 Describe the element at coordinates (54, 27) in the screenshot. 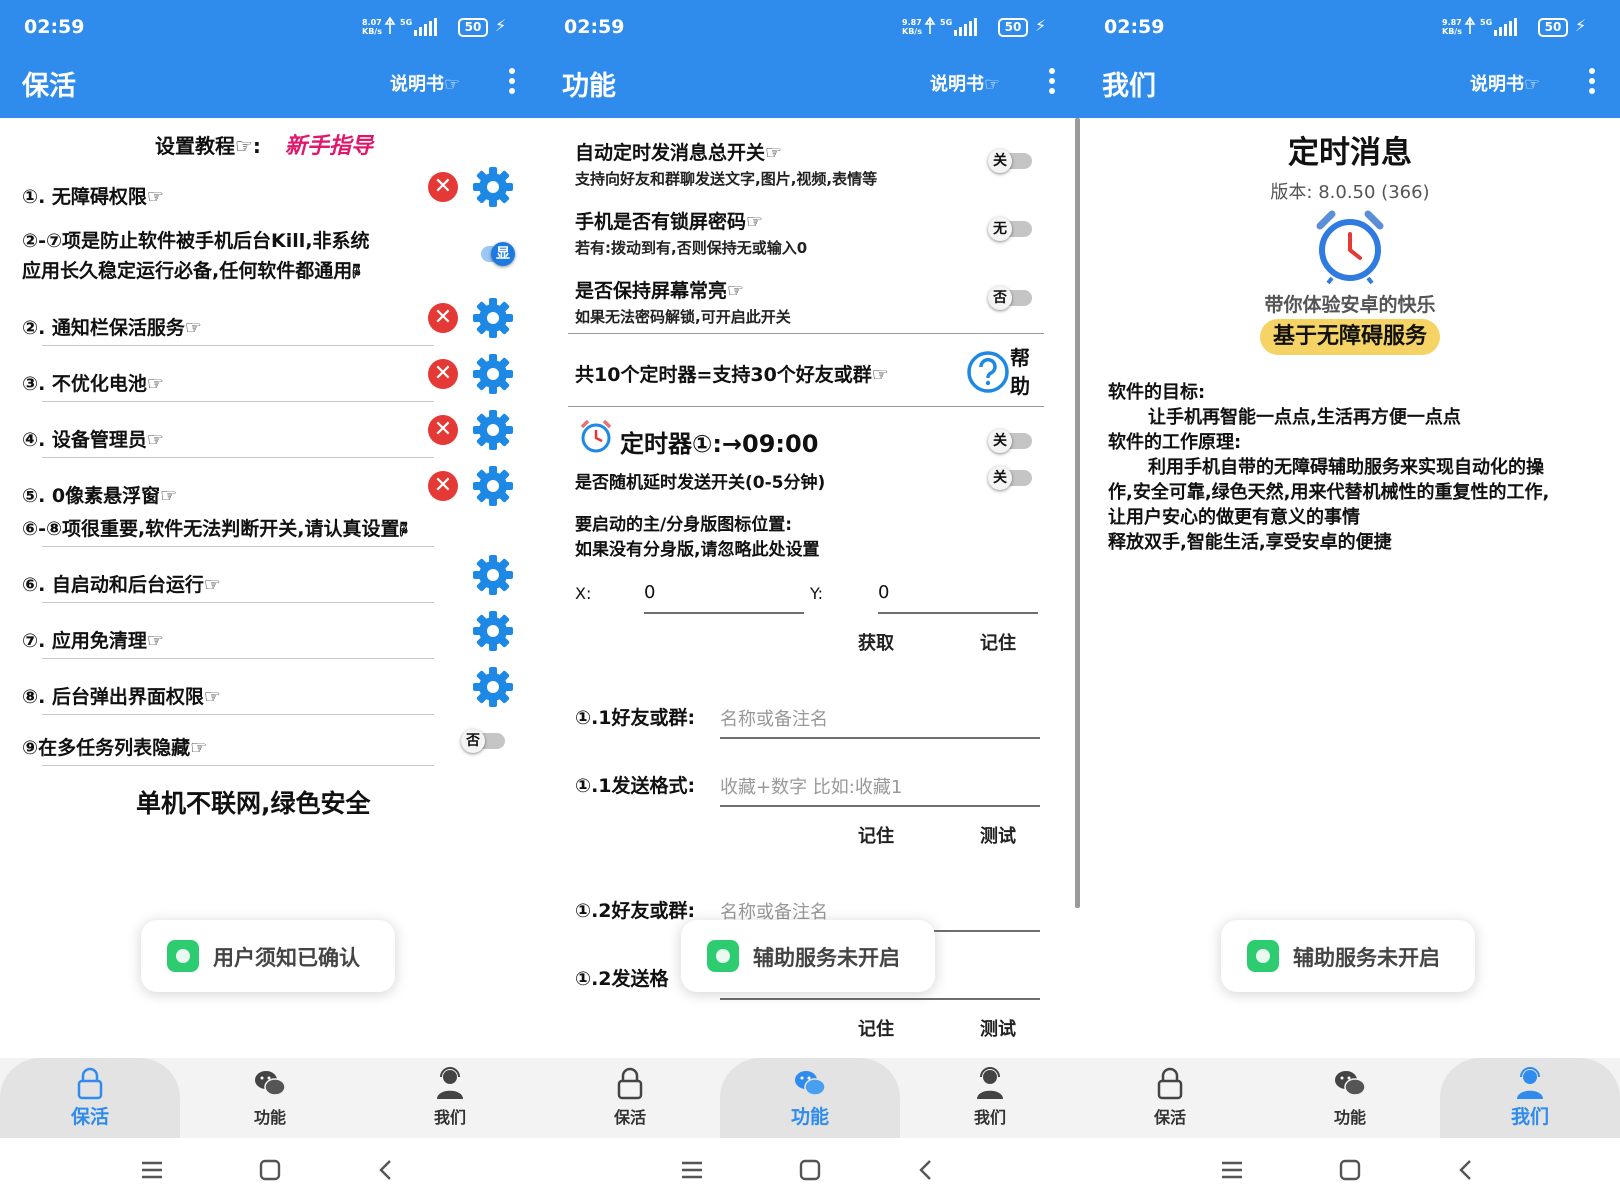

I see `status-time: 02:59` at that location.